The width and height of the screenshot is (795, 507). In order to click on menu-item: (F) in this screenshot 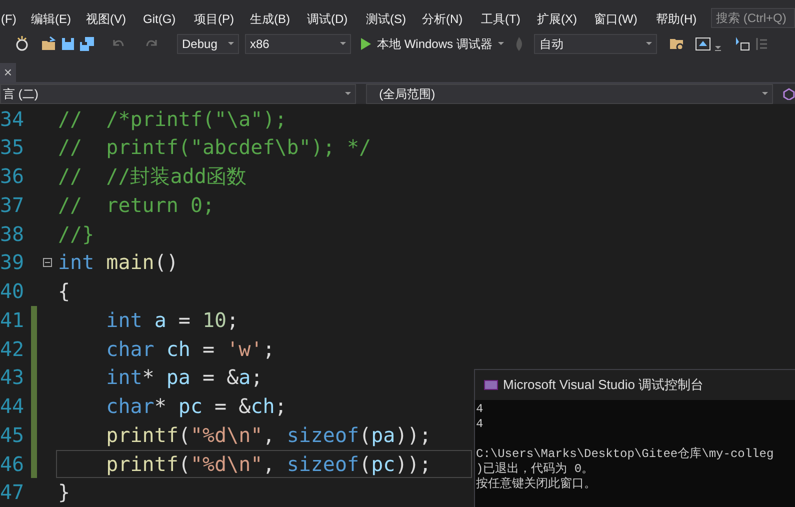, I will do `click(9, 19)`.